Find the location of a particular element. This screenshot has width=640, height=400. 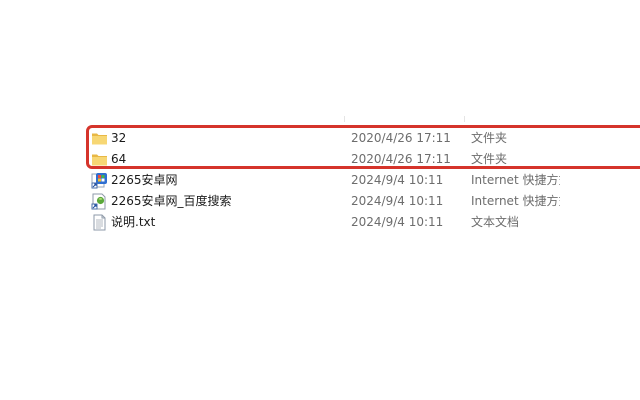

file-row-32: 32 2020/4/26 17:11 文件夹 is located at coordinates (363, 138).